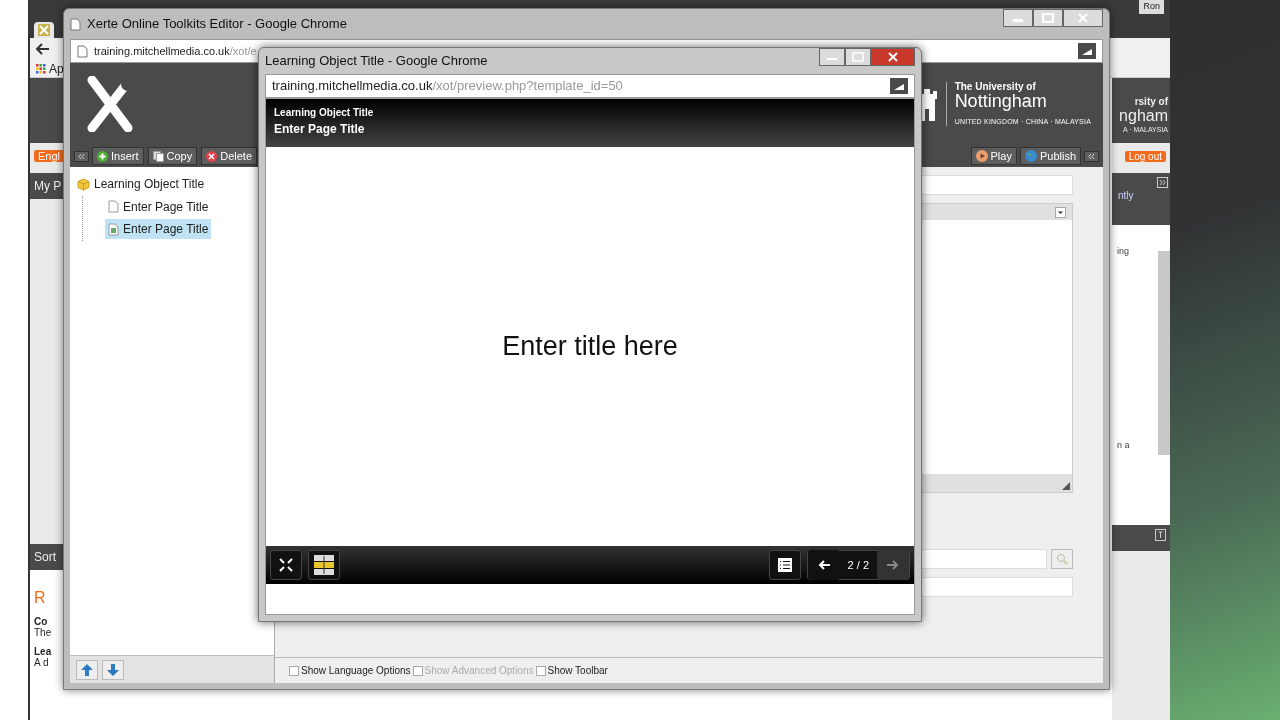 This screenshot has height=720, width=1280. What do you see at coordinates (1151, 7) in the screenshot?
I see `user-label: Ron` at bounding box center [1151, 7].